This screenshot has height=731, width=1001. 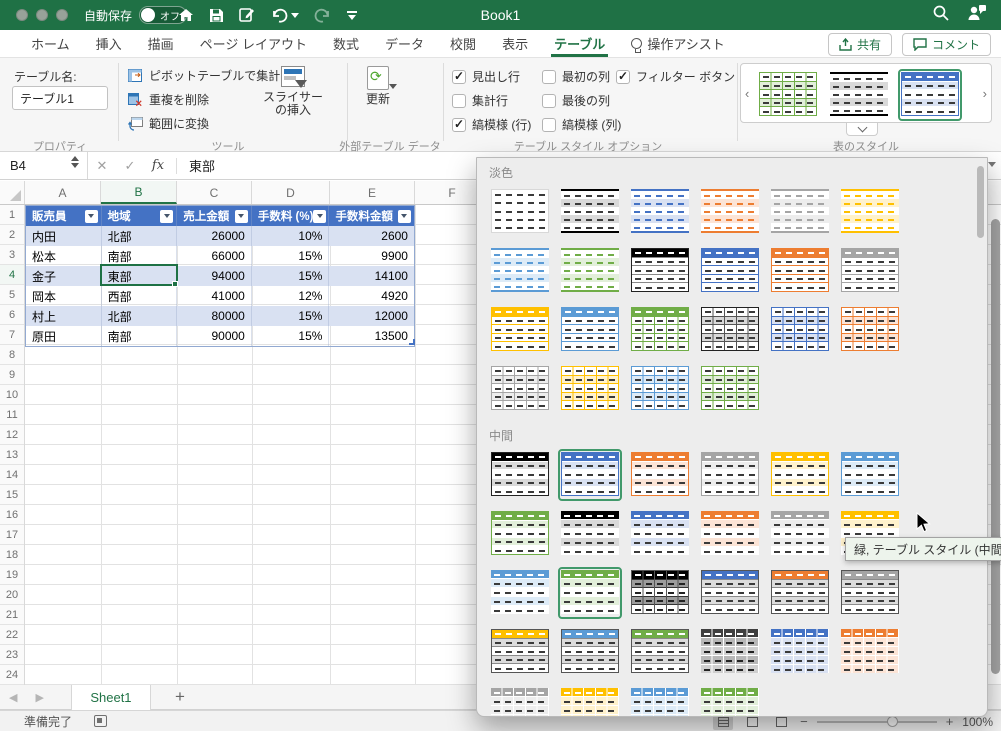 I want to click on sheet-nav-right-icon: ▶, so click(x=39, y=697).